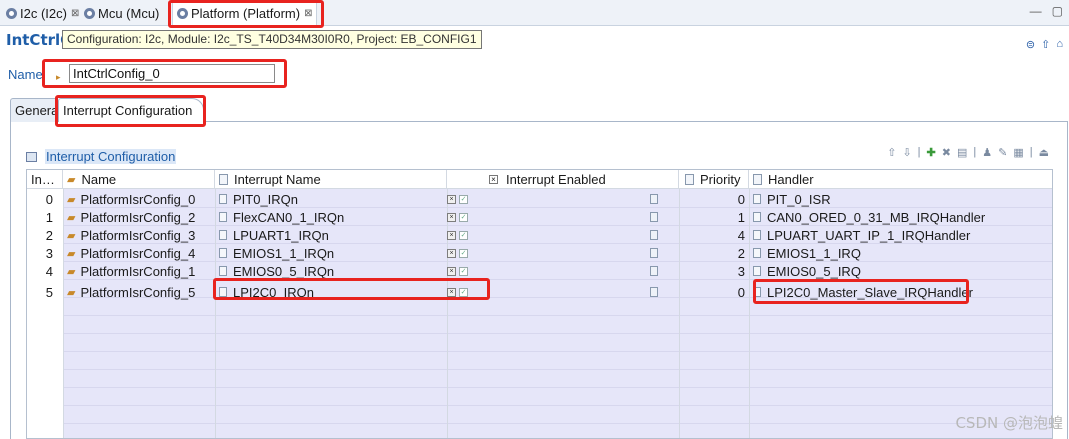  Describe the element at coordinates (246, 14) in the screenshot. I see `highlight-platform-tab` at that location.